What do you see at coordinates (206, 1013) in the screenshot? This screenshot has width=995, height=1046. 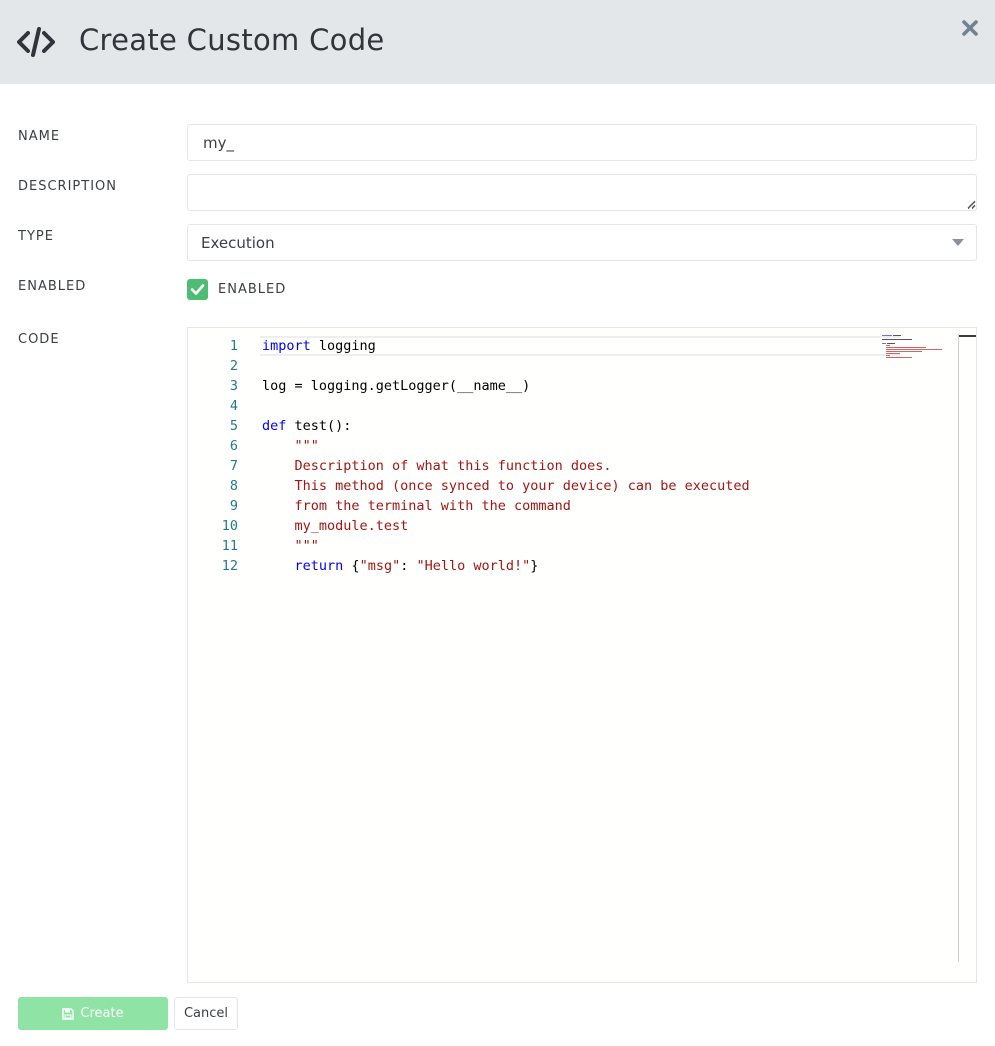 I see `cancel-button: Cancel` at bounding box center [206, 1013].